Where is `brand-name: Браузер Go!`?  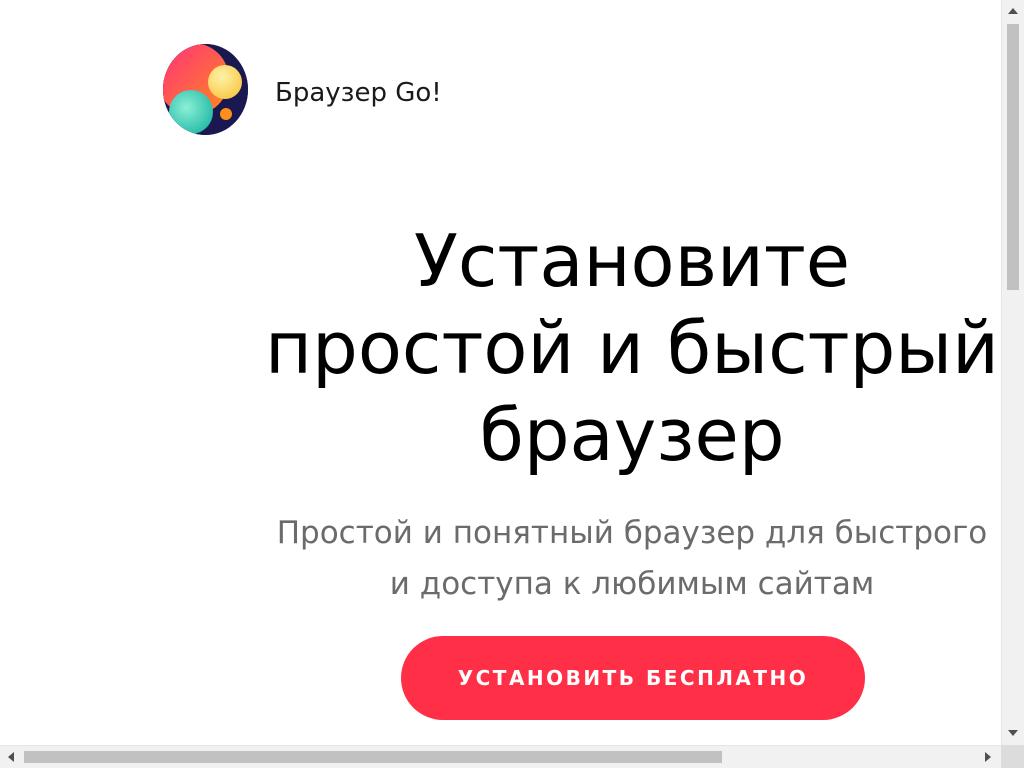
brand-name: Браузер Go! is located at coordinates (358, 93).